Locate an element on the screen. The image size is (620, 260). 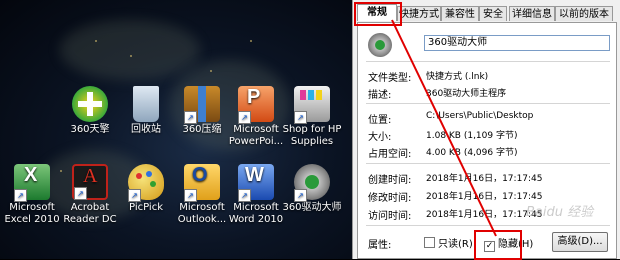
location-label: 位置: is located at coordinates (380, 120).